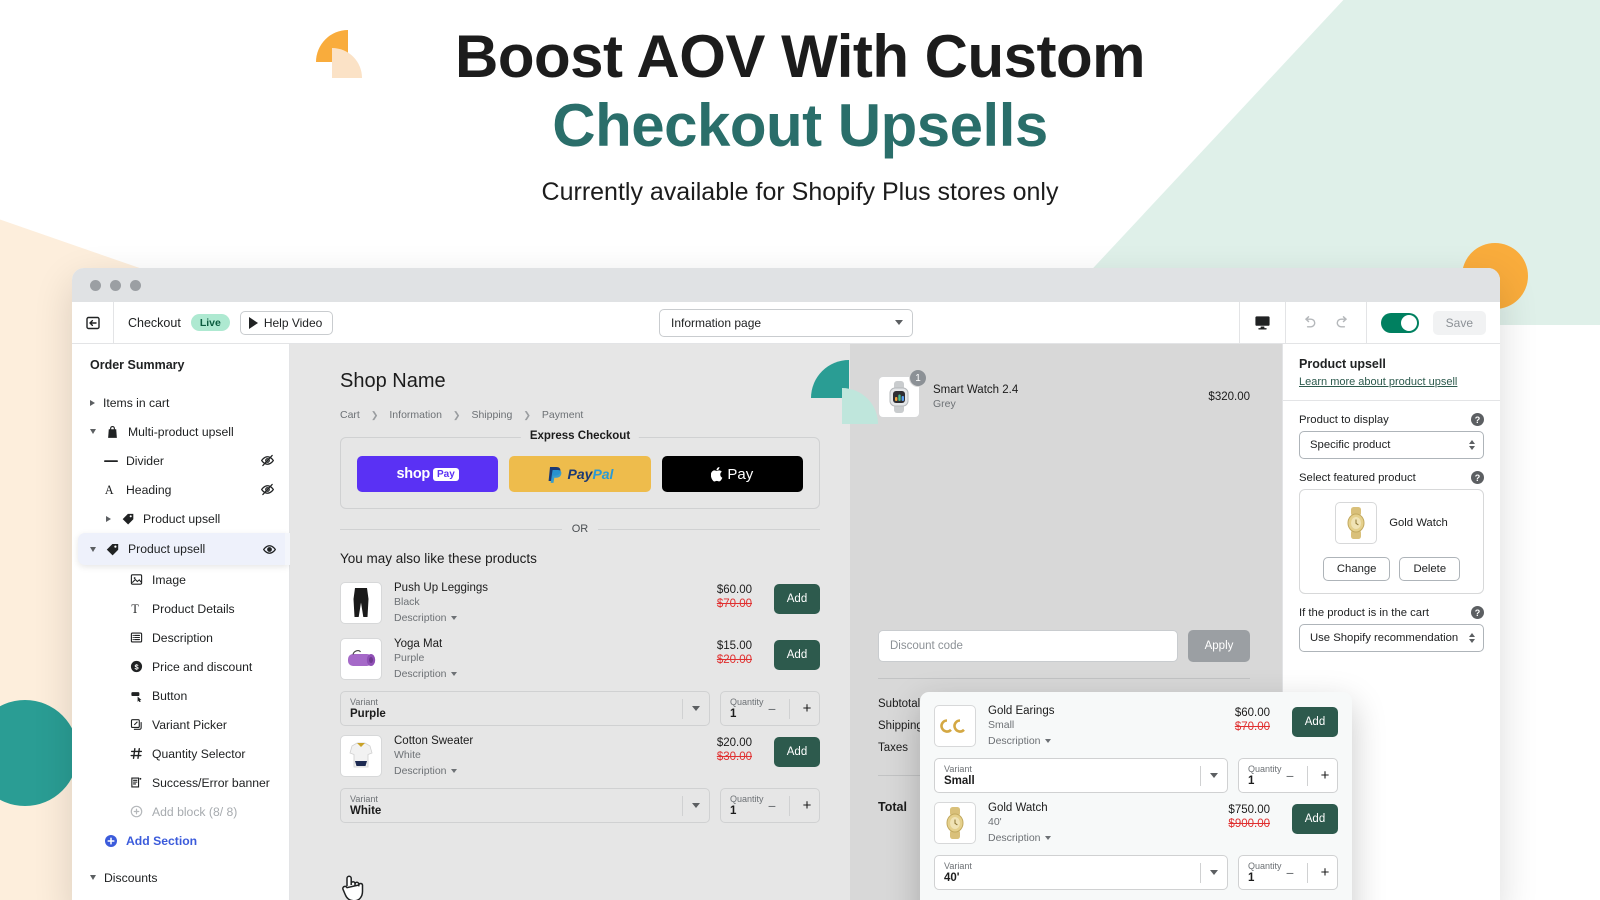 Image resolution: width=1600 pixels, height=900 pixels. Describe the element at coordinates (115, 285) in the screenshot. I see `window-minimize-dot` at that location.